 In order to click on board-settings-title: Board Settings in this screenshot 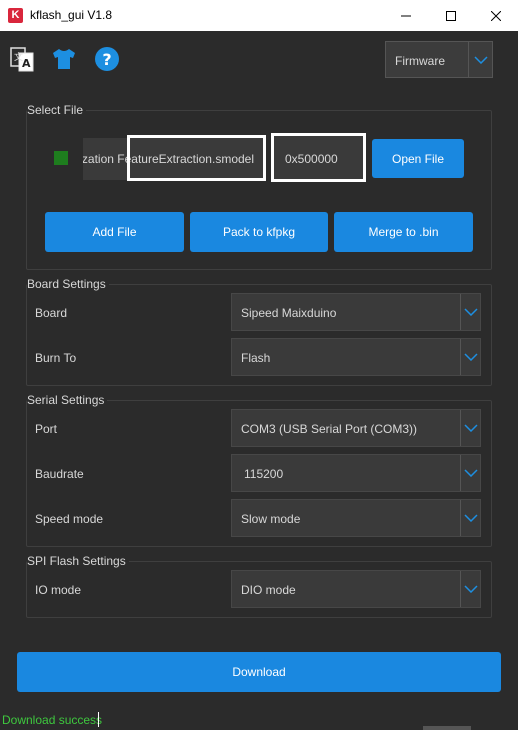, I will do `click(68, 284)`.